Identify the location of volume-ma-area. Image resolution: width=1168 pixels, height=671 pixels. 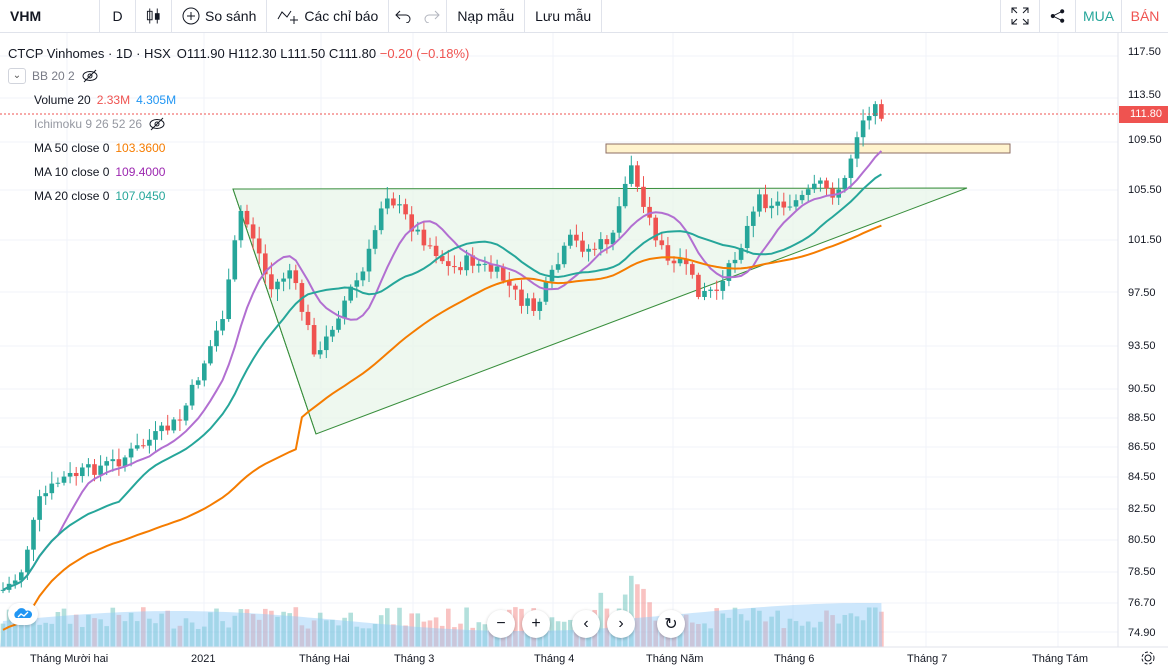
(441, 625).